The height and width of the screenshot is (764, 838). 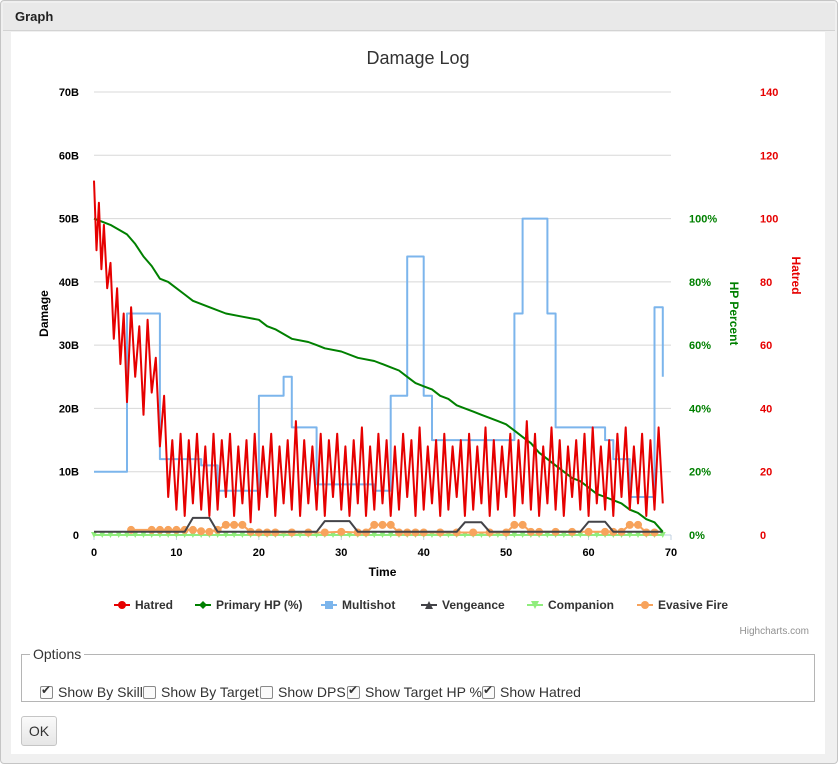 I want to click on hatred-tick-label: 20, so click(x=766, y=473).